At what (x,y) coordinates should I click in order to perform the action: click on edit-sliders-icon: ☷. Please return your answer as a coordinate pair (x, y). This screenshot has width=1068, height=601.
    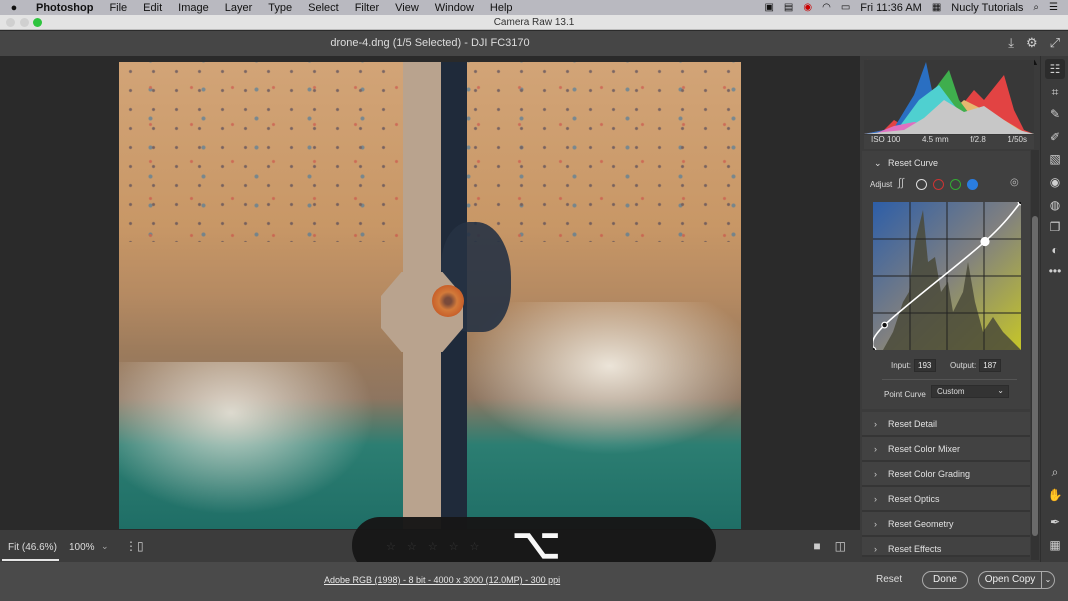
    Looking at the image, I should click on (1055, 69).